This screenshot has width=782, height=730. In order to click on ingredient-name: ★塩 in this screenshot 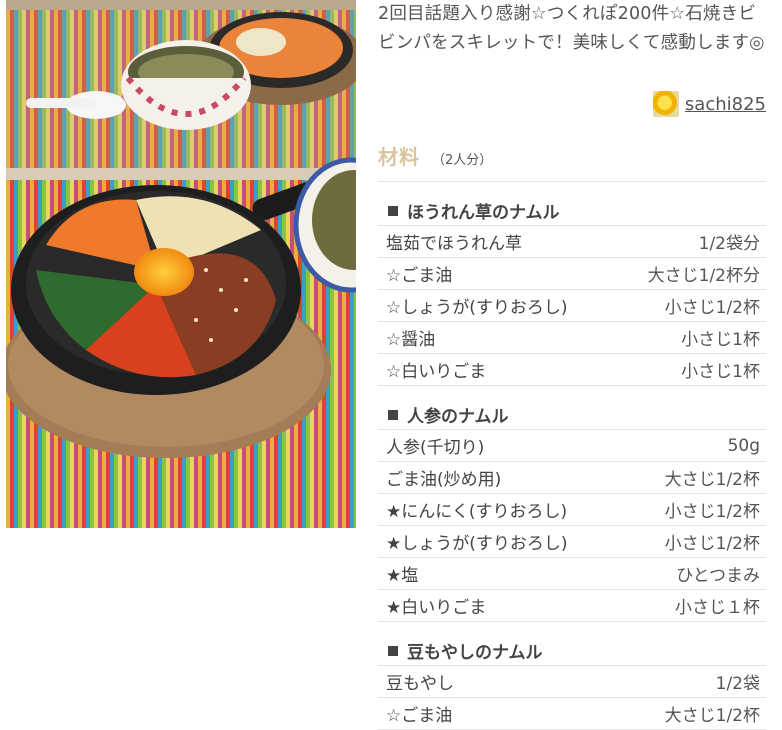, I will do `click(402, 576)`.